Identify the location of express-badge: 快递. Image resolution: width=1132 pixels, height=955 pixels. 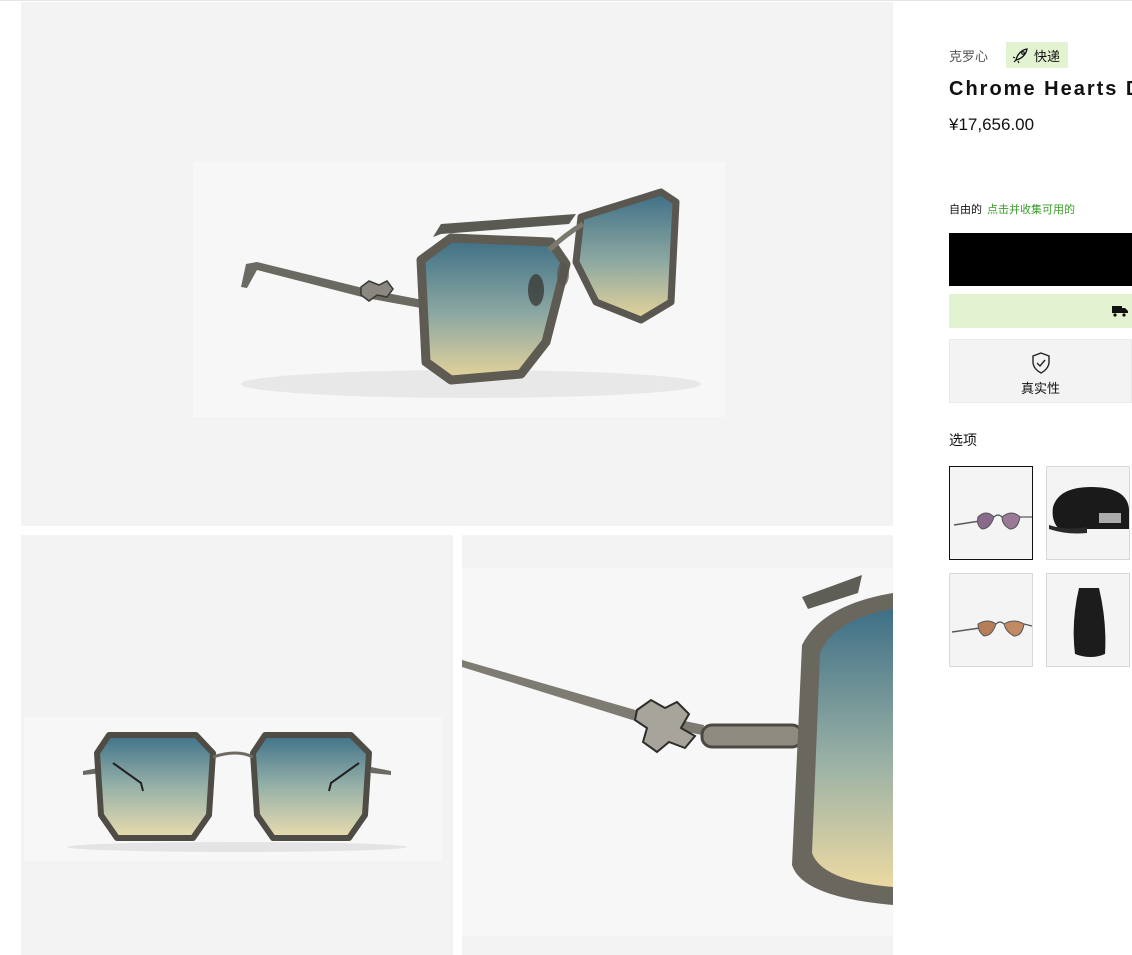
(1037, 55).